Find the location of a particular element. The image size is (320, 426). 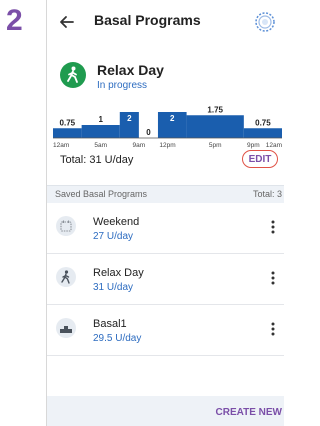

app-header: Basal Programs is located at coordinates (165, 22).